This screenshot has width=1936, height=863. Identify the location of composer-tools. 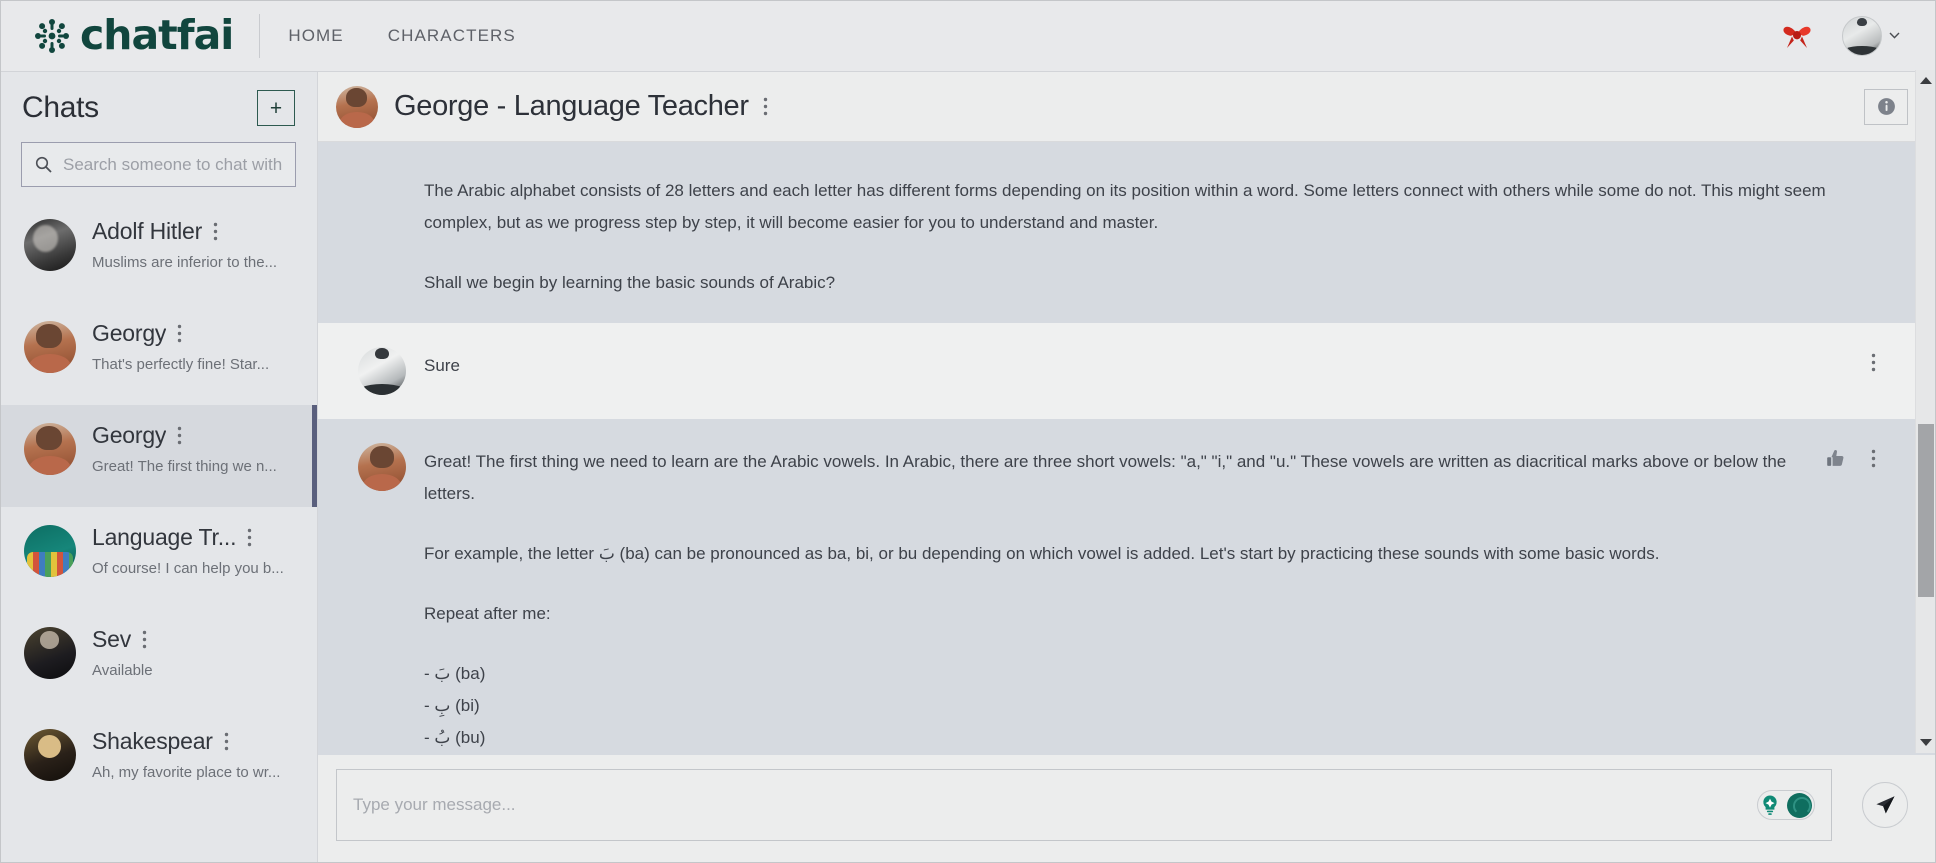
(1786, 805).